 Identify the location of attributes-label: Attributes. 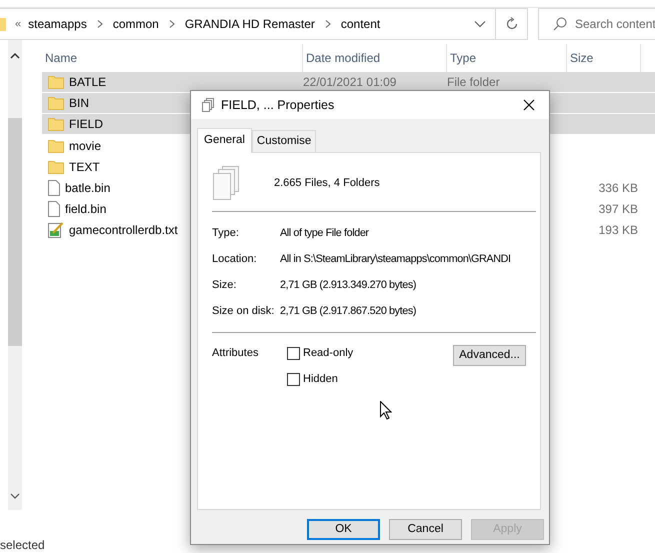
(236, 354).